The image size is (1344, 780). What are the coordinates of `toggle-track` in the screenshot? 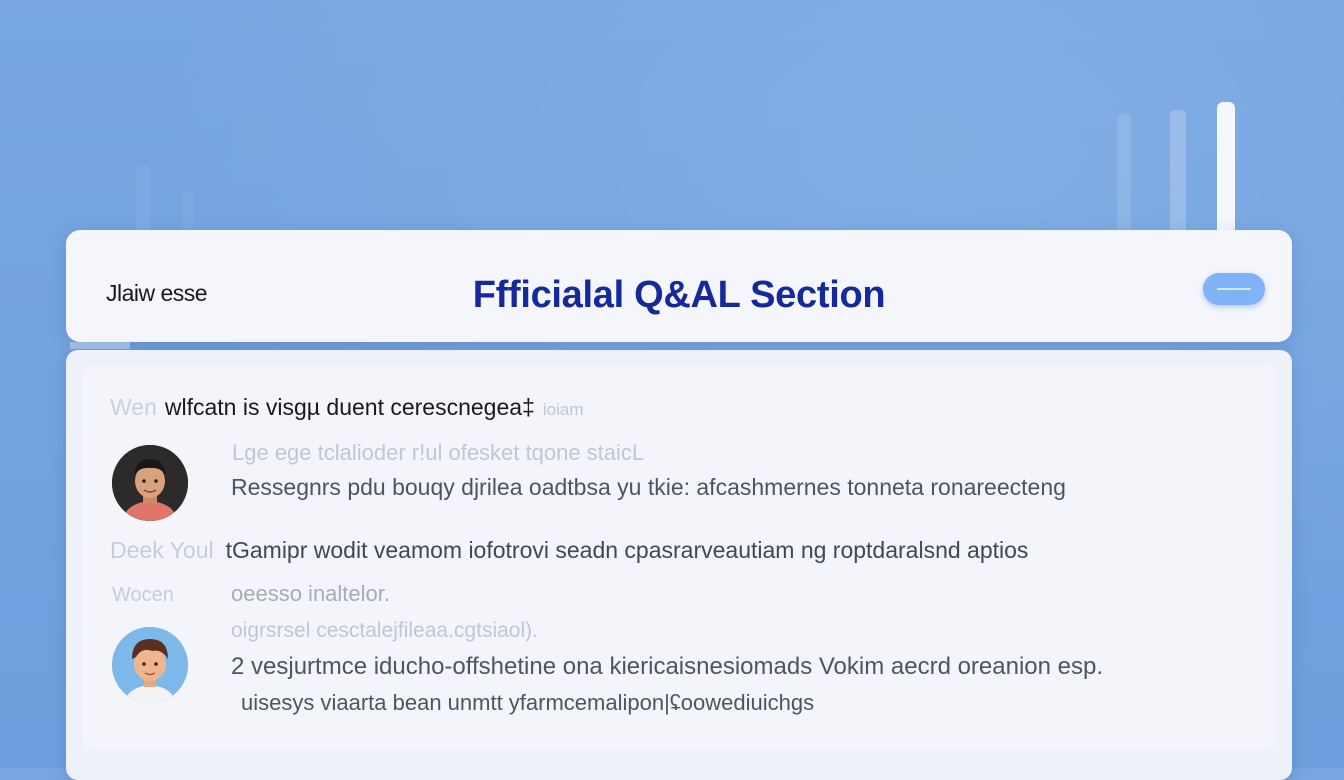 It's located at (1234, 289).